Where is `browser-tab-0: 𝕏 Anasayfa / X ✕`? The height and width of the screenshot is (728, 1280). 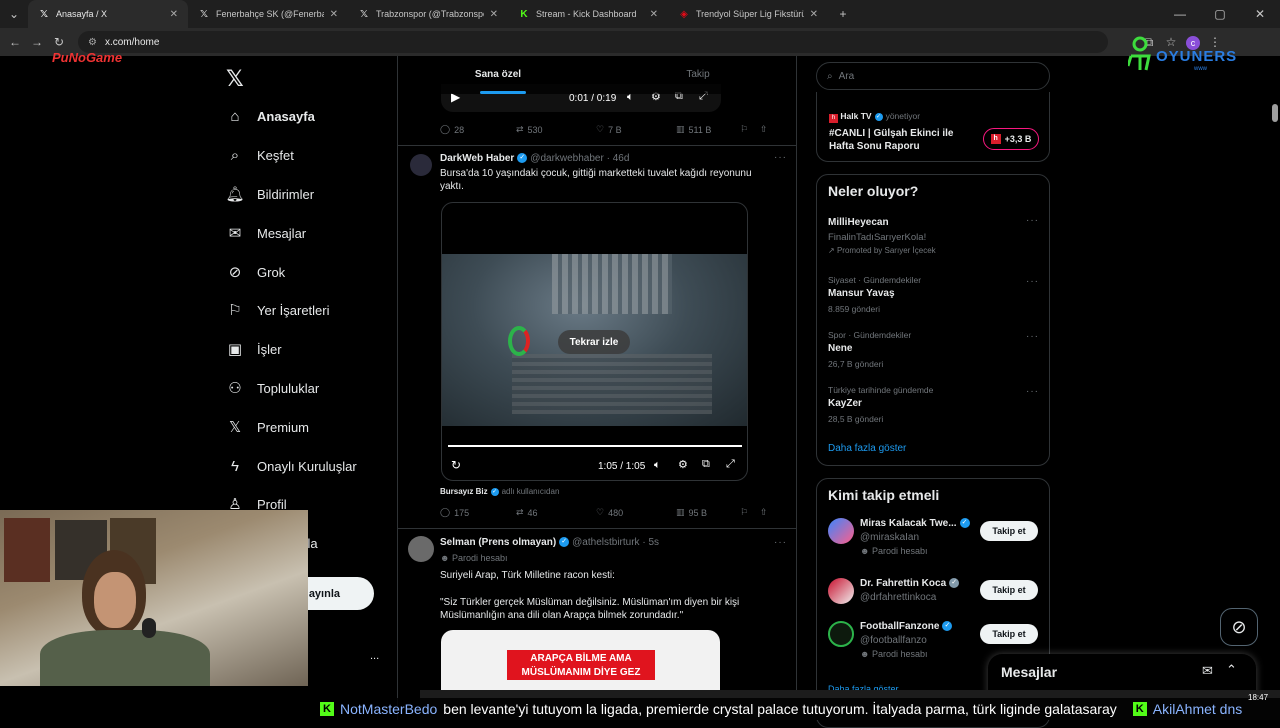
browser-tab-0: 𝕏 Anasayfa / X ✕ is located at coordinates (108, 14).